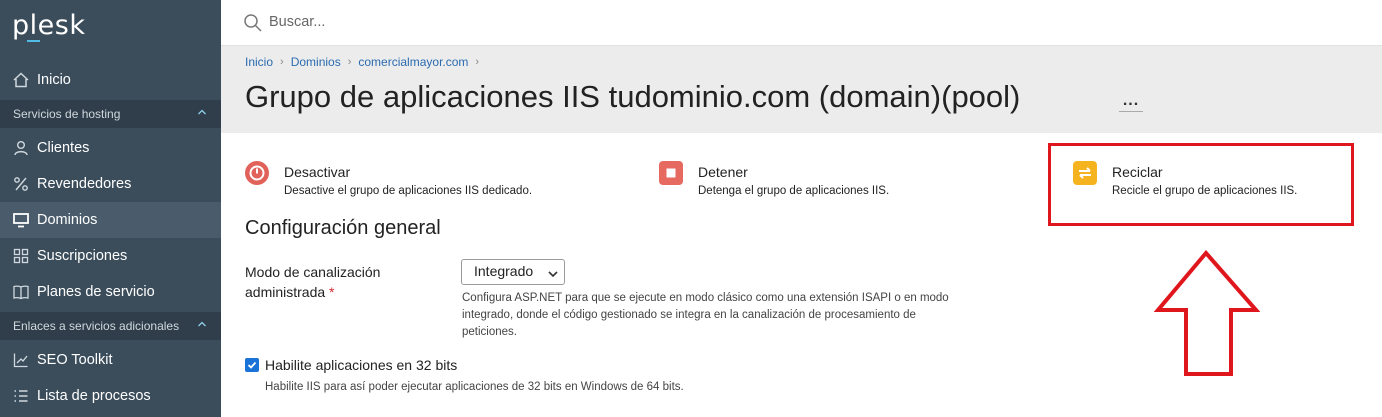 This screenshot has width=1382, height=417. Describe the element at coordinates (504, 271) in the screenshot. I see `select-value: Integrado` at that location.